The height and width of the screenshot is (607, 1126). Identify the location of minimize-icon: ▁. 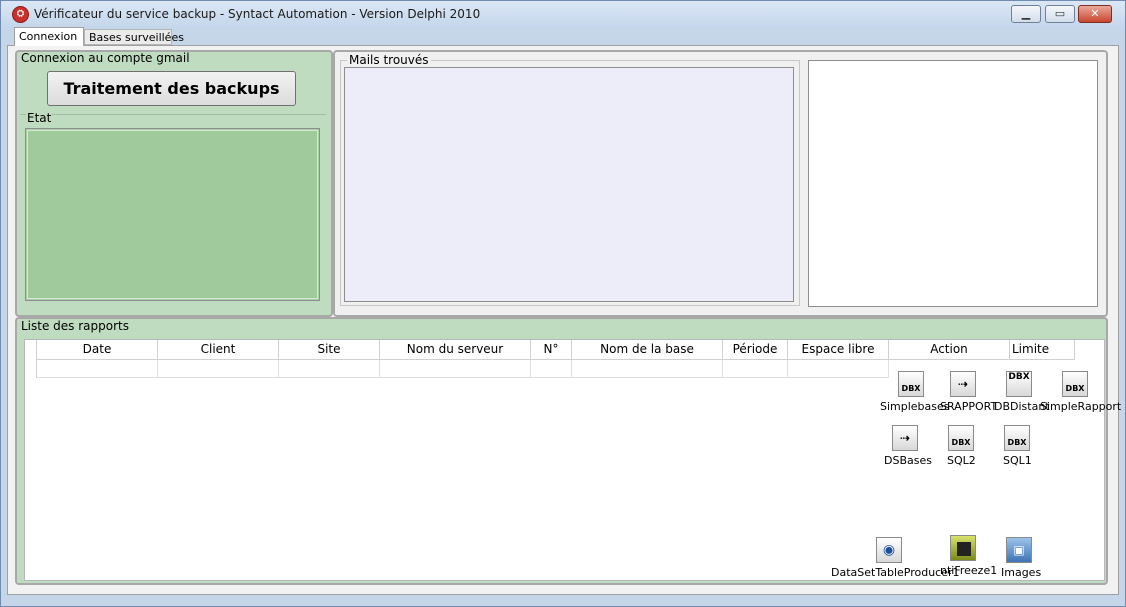
(1026, 13).